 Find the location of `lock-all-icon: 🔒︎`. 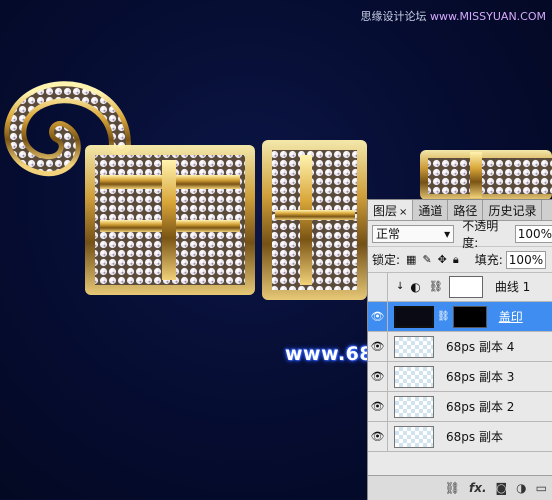

lock-all-icon: 🔒︎ is located at coordinates (456, 260).